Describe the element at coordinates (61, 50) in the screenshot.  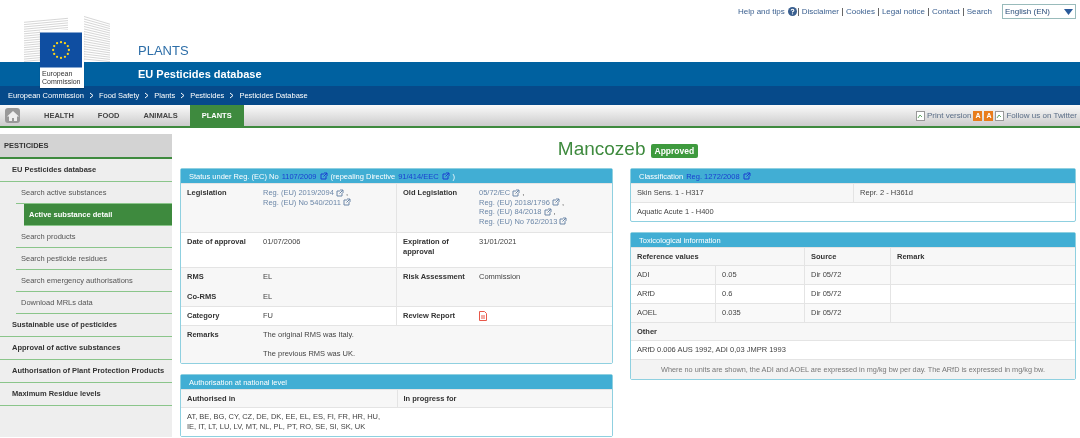
I see `eu-flag-icon` at that location.